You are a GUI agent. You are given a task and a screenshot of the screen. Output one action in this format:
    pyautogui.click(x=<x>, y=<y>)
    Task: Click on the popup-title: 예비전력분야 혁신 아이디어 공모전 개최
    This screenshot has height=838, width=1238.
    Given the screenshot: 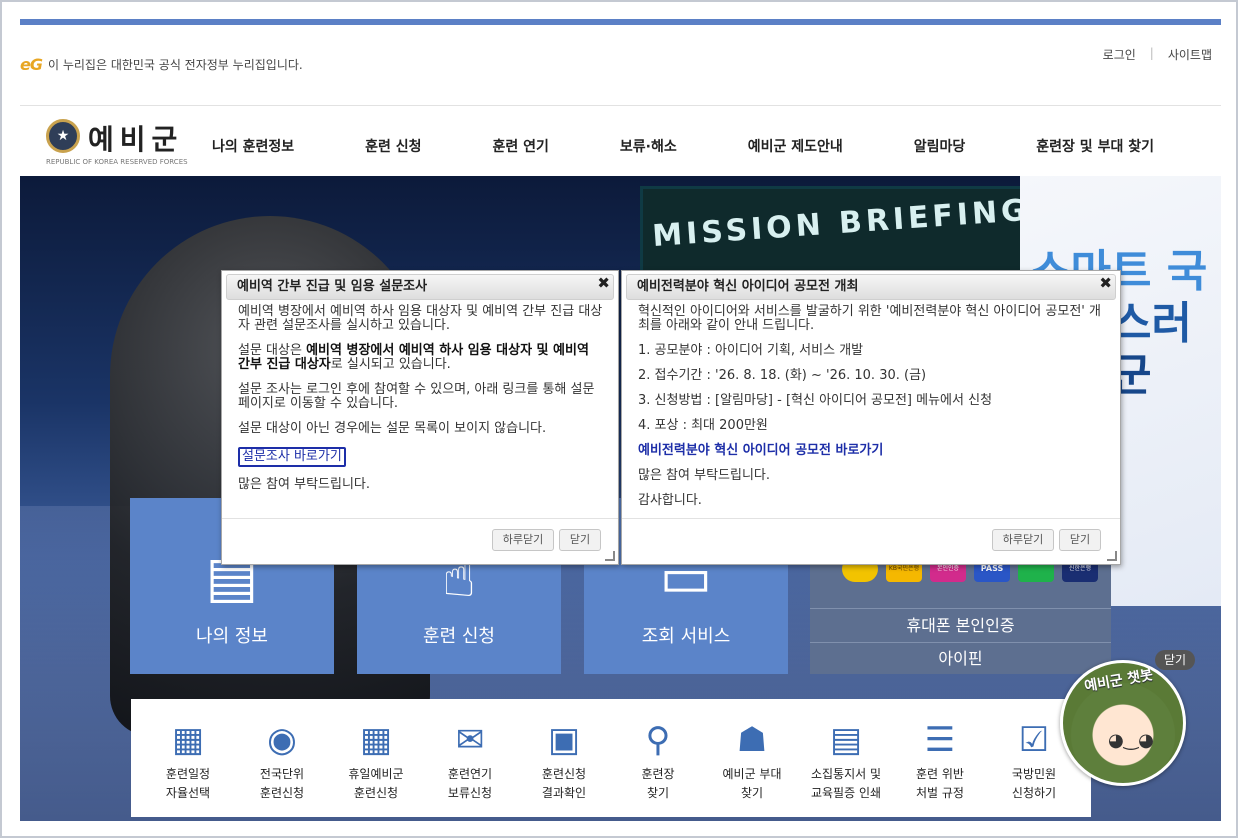 What is the action you would take?
    pyautogui.click(x=871, y=287)
    